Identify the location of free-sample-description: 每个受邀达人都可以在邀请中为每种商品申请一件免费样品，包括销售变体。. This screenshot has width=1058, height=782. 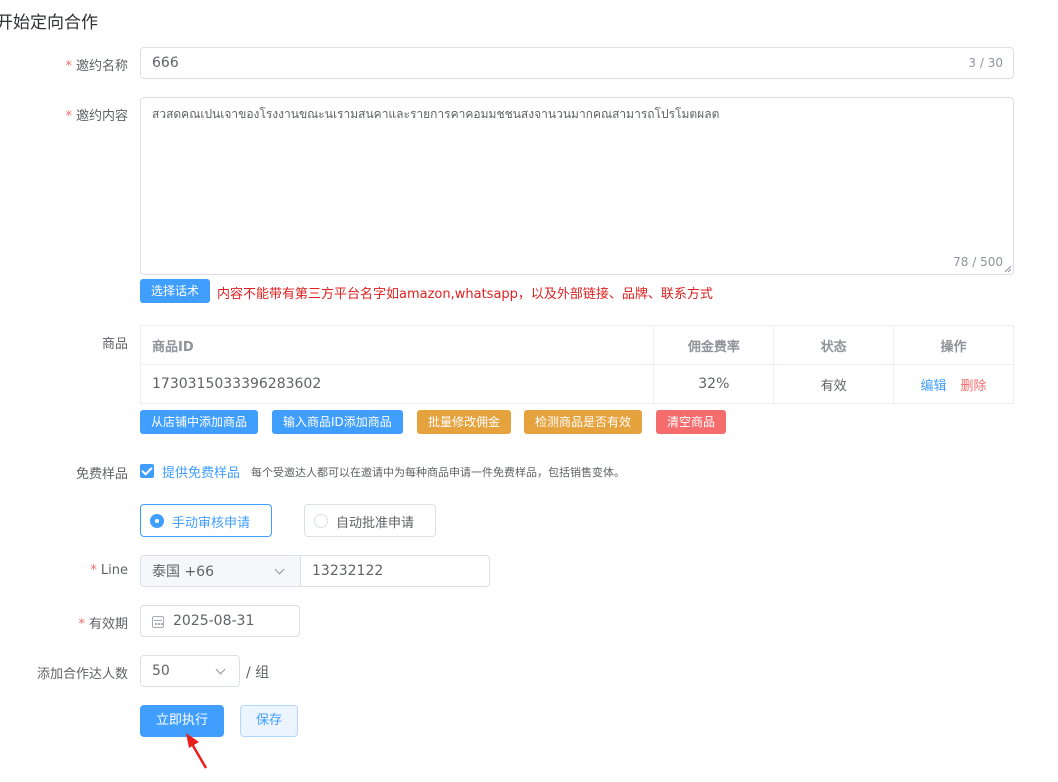
(438, 472).